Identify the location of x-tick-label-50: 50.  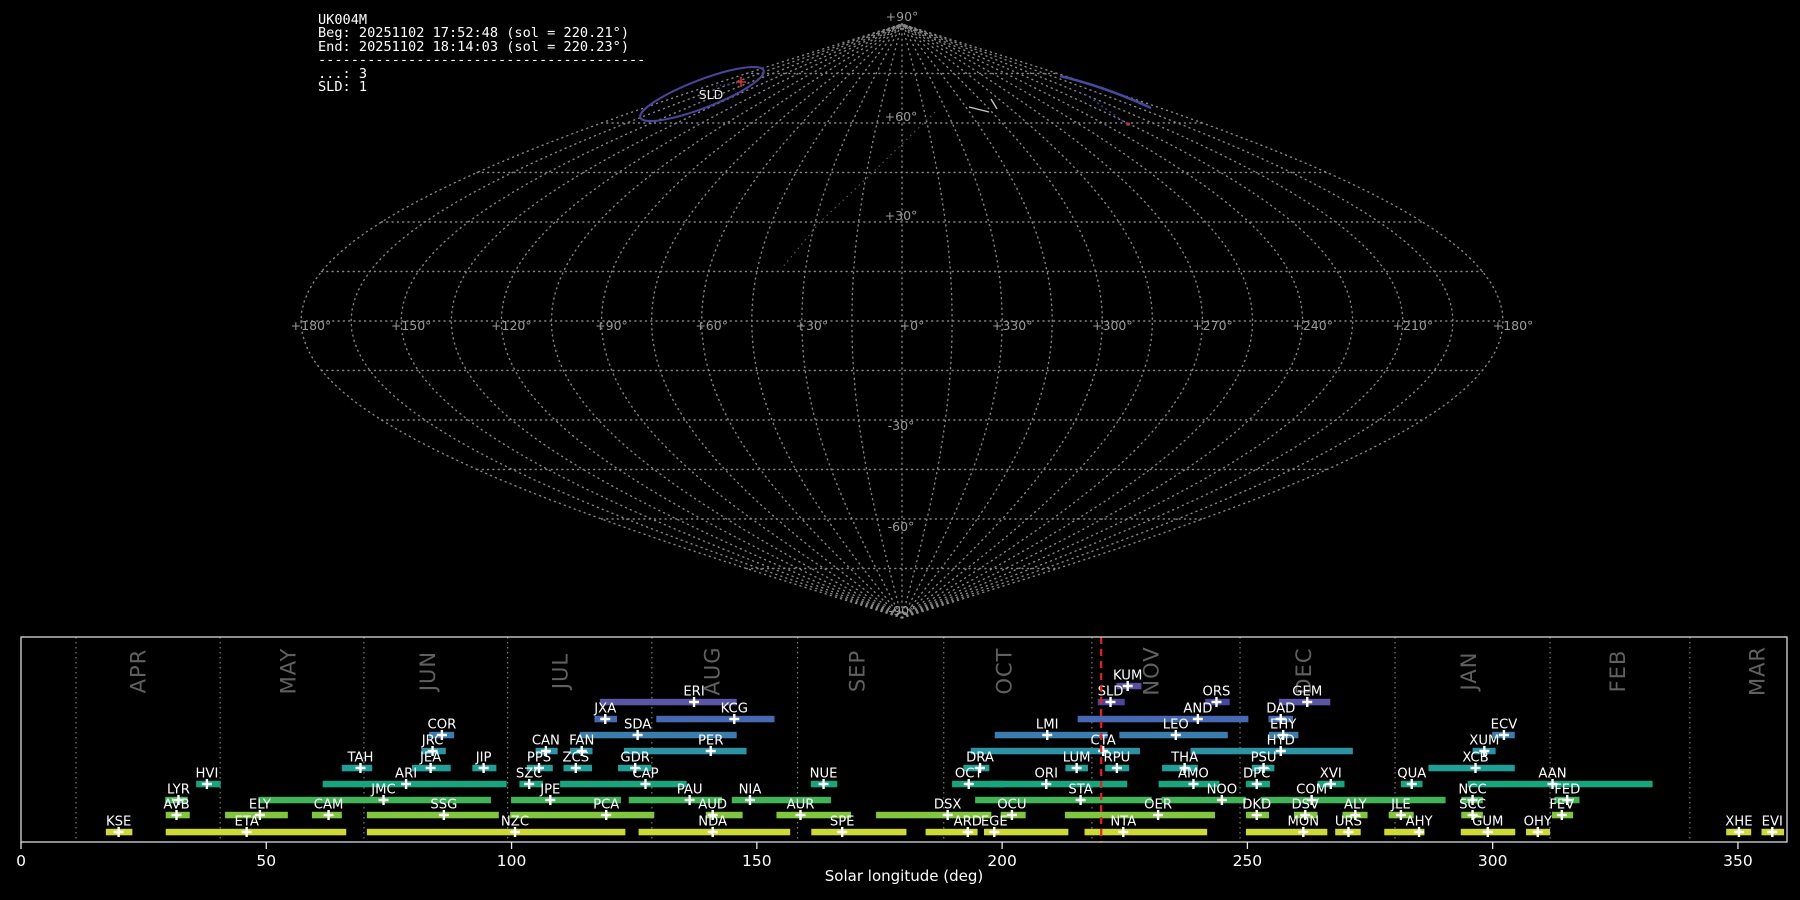
(266, 861).